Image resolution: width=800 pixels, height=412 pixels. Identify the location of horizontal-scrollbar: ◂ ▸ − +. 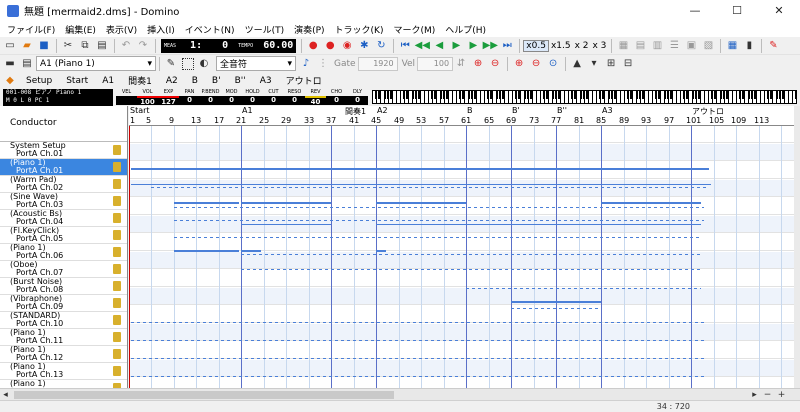
(400, 394).